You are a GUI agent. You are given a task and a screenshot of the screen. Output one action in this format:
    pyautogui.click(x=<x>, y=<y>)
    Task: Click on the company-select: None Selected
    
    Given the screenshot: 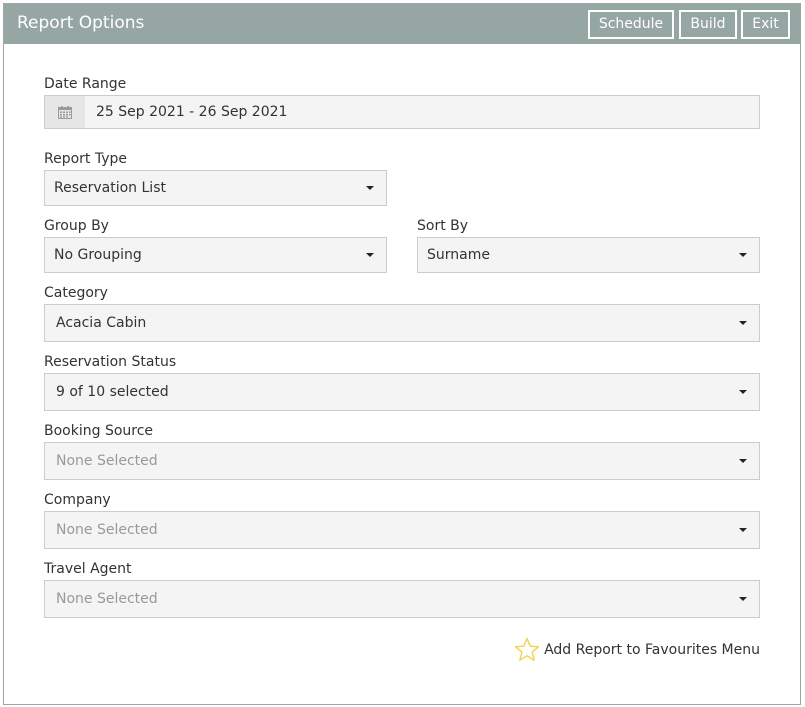 What is the action you would take?
    pyautogui.click(x=402, y=530)
    